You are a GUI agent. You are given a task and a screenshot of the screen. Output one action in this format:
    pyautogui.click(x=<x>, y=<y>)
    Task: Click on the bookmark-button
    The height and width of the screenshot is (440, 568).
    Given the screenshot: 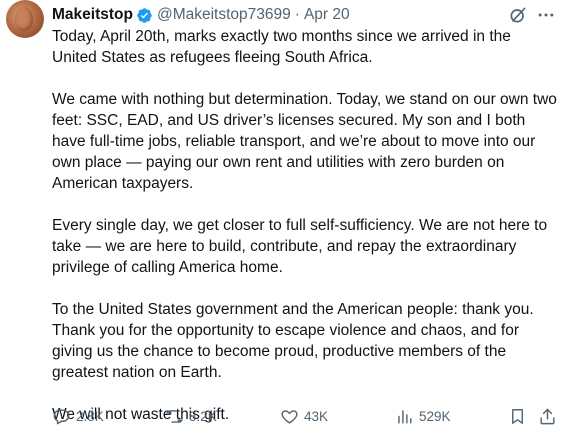 What is the action you would take?
    pyautogui.click(x=517, y=416)
    